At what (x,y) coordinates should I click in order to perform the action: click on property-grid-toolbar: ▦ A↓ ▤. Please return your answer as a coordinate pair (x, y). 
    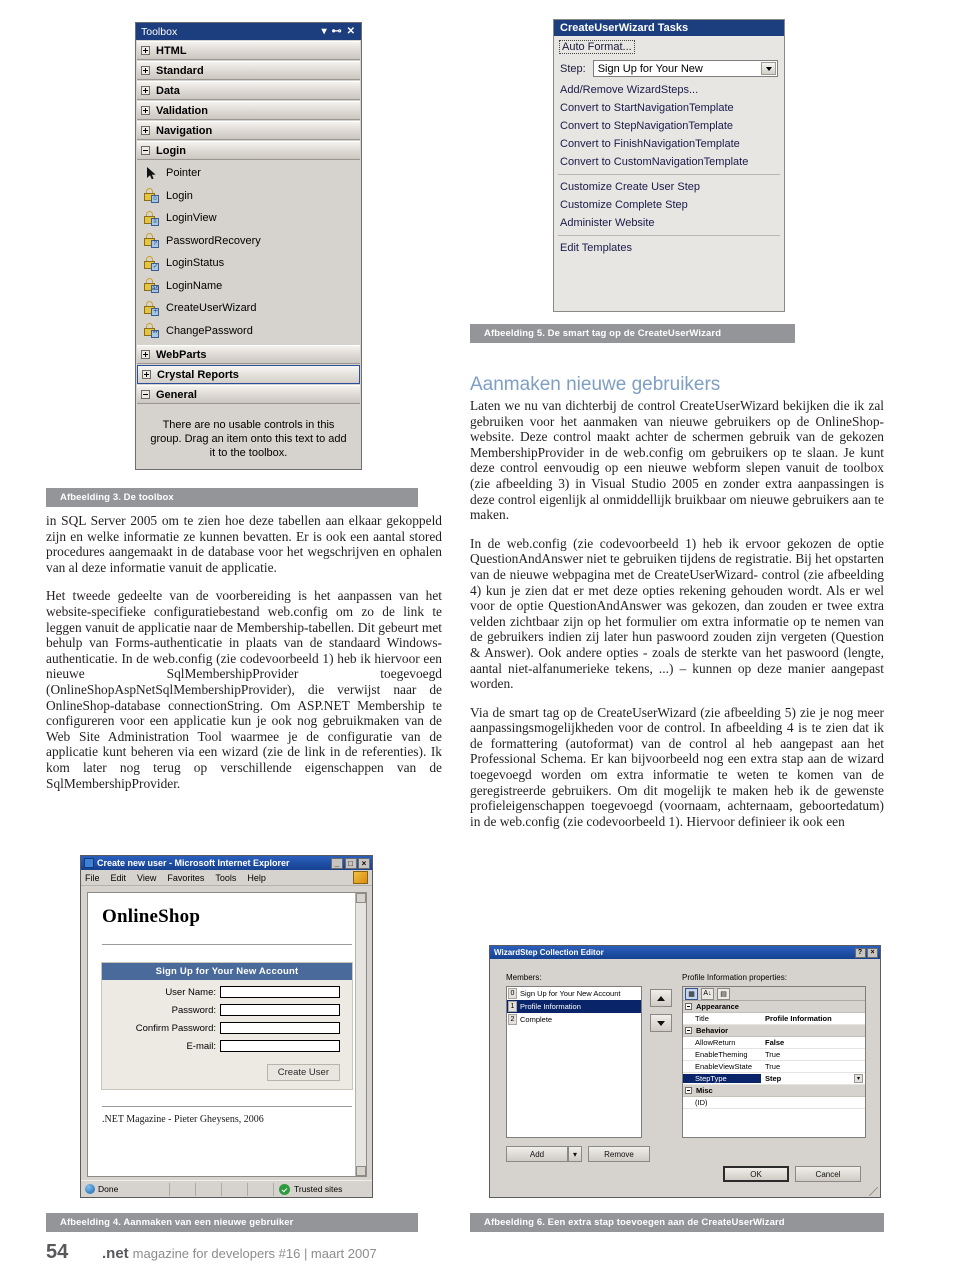
    Looking at the image, I should click on (774, 994).